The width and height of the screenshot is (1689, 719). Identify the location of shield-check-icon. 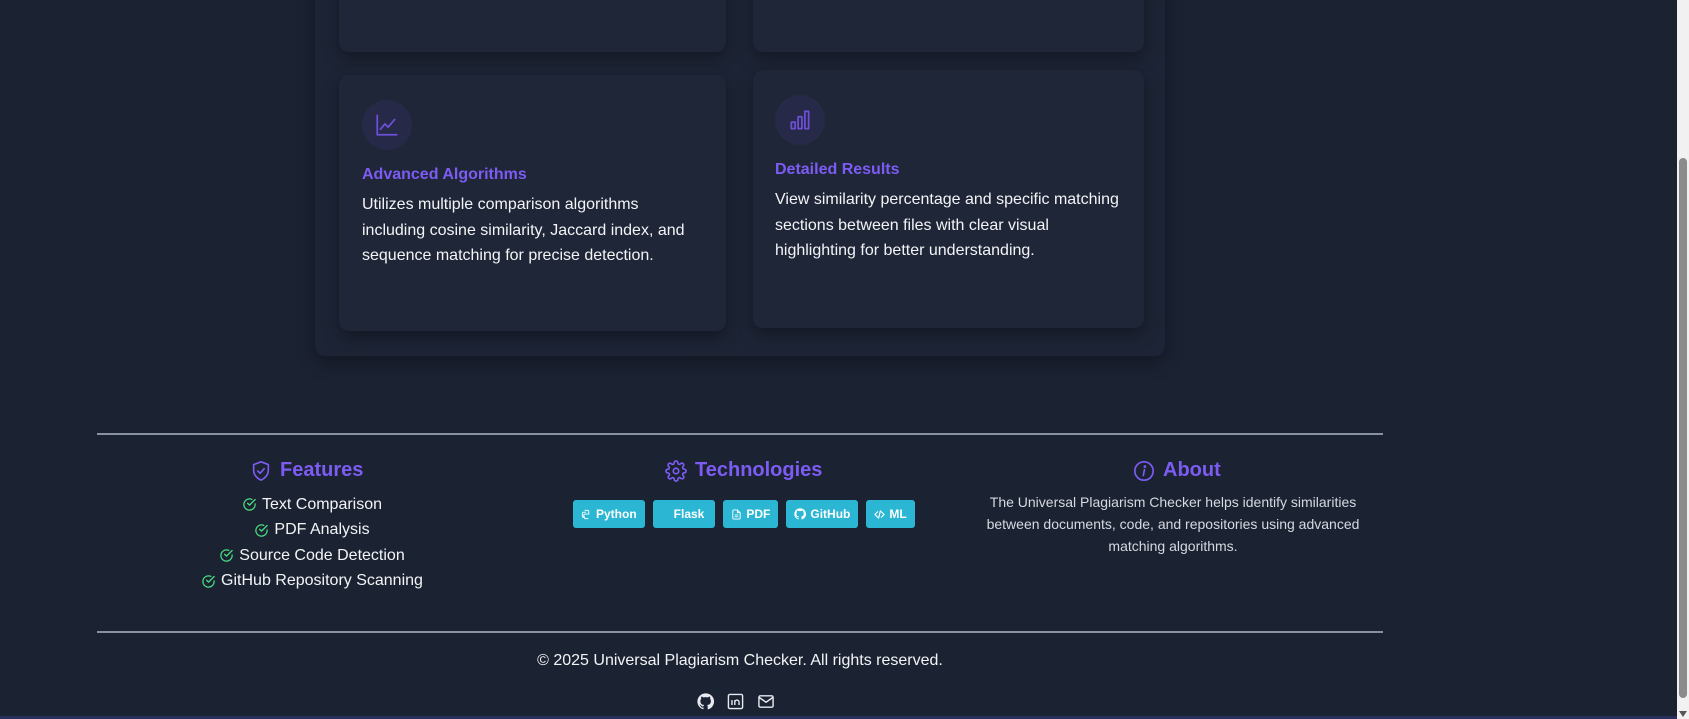
(261, 471).